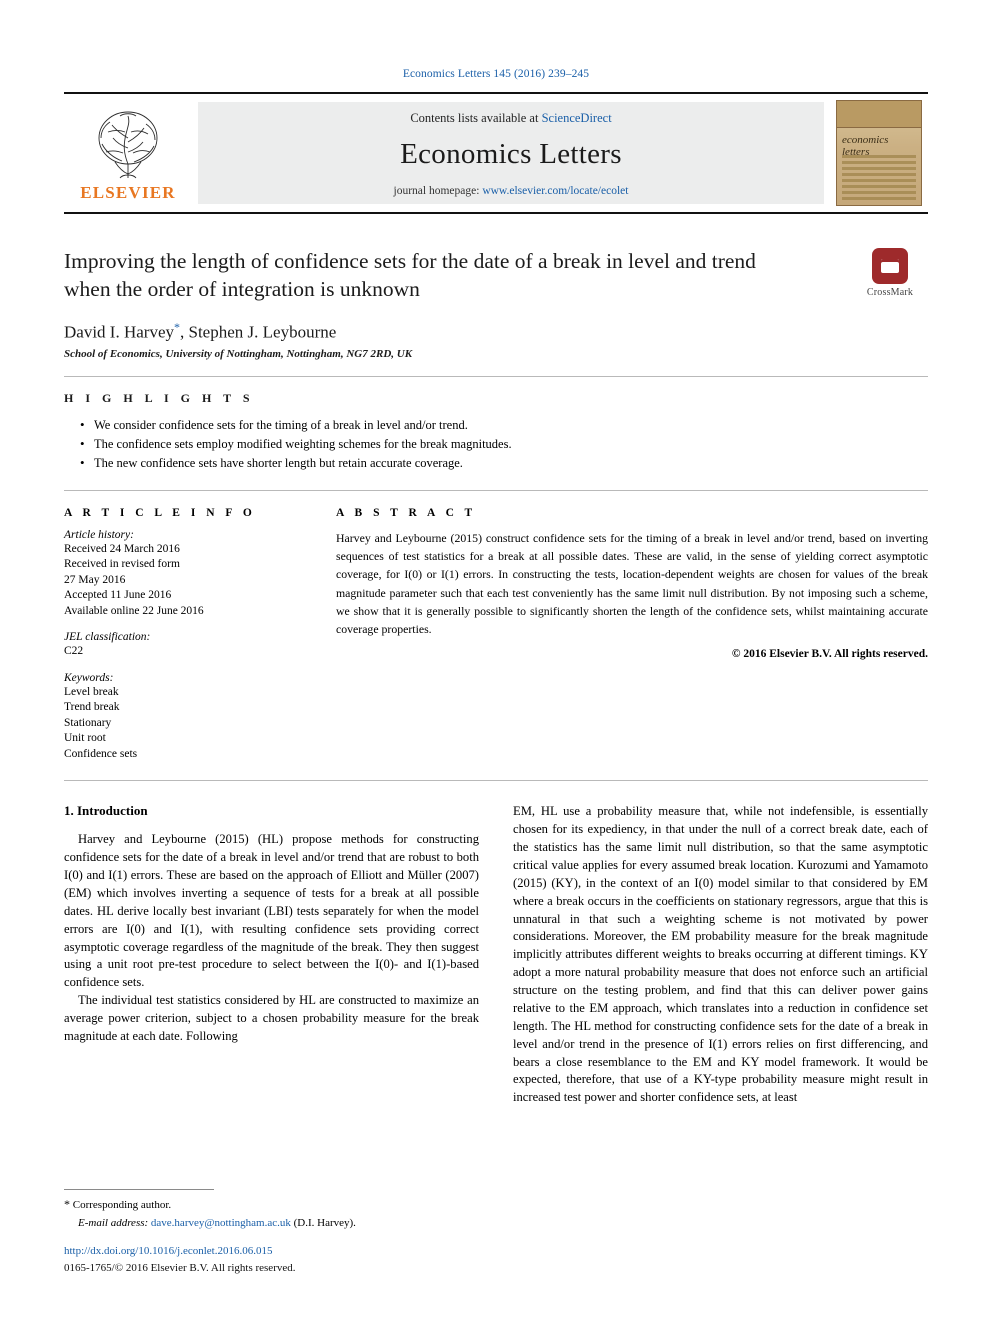 The image size is (992, 1323). I want to click on divider-after-highlights, so click(496, 490).